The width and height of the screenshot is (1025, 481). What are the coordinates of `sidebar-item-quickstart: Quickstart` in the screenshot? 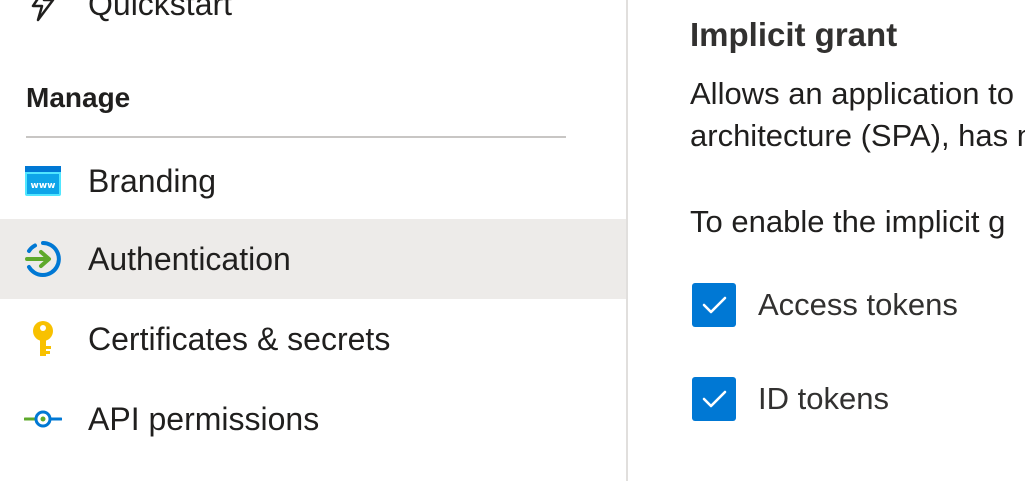 It's located at (313, 22).